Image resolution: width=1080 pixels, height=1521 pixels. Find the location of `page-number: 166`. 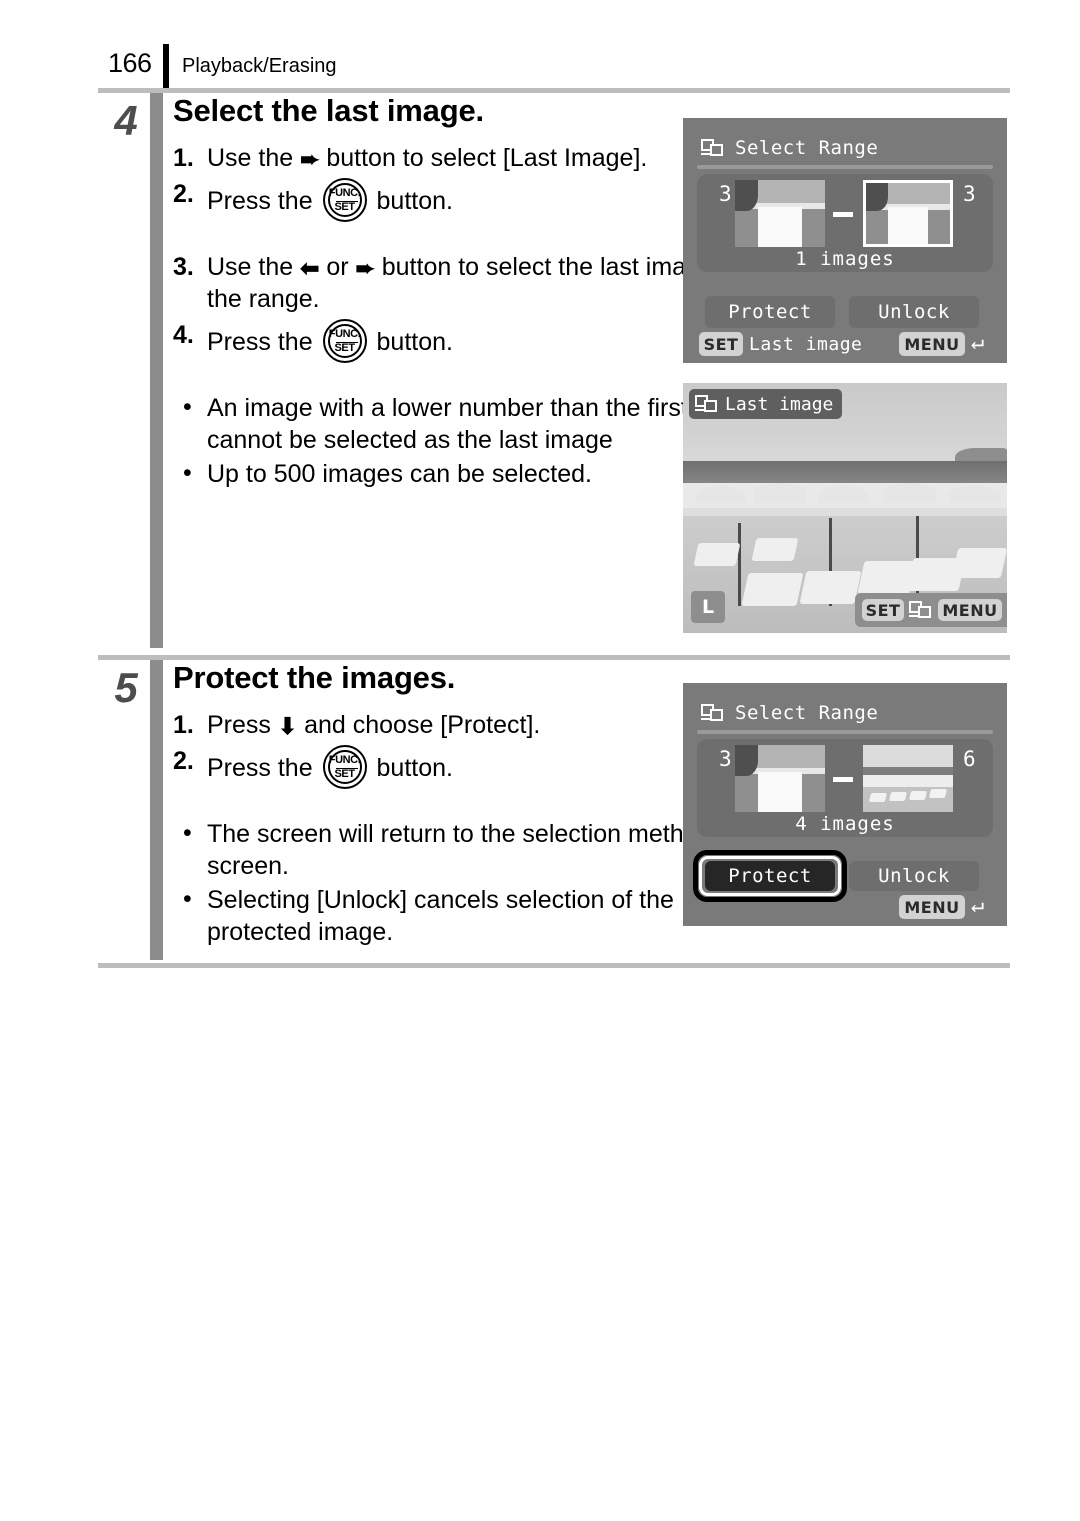

page-number: 166 is located at coordinates (130, 63).